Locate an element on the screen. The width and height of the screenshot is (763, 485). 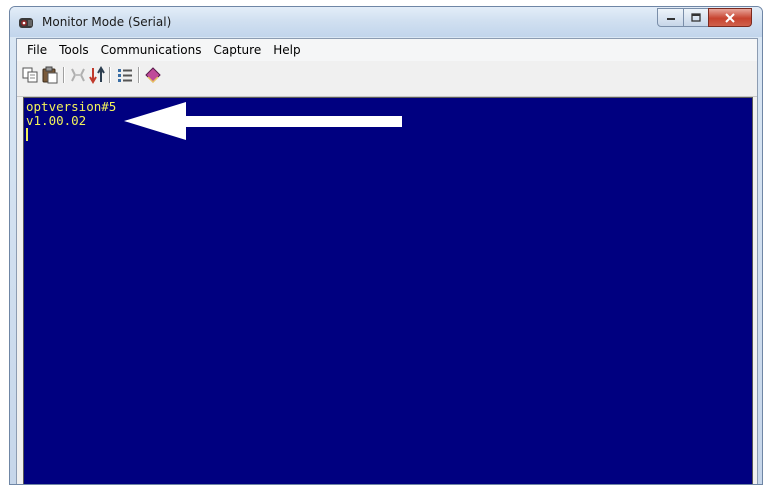
app-icon is located at coordinates (26, 23).